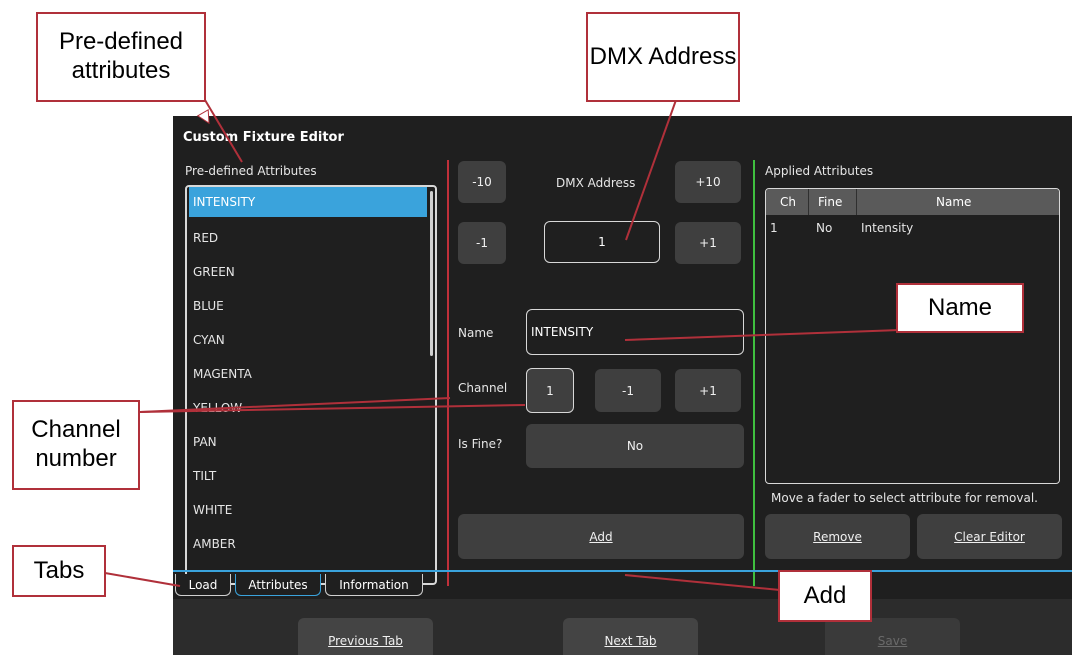 The height and width of the screenshot is (655, 1072). What do you see at coordinates (960, 308) in the screenshot?
I see `callout-name: Name` at bounding box center [960, 308].